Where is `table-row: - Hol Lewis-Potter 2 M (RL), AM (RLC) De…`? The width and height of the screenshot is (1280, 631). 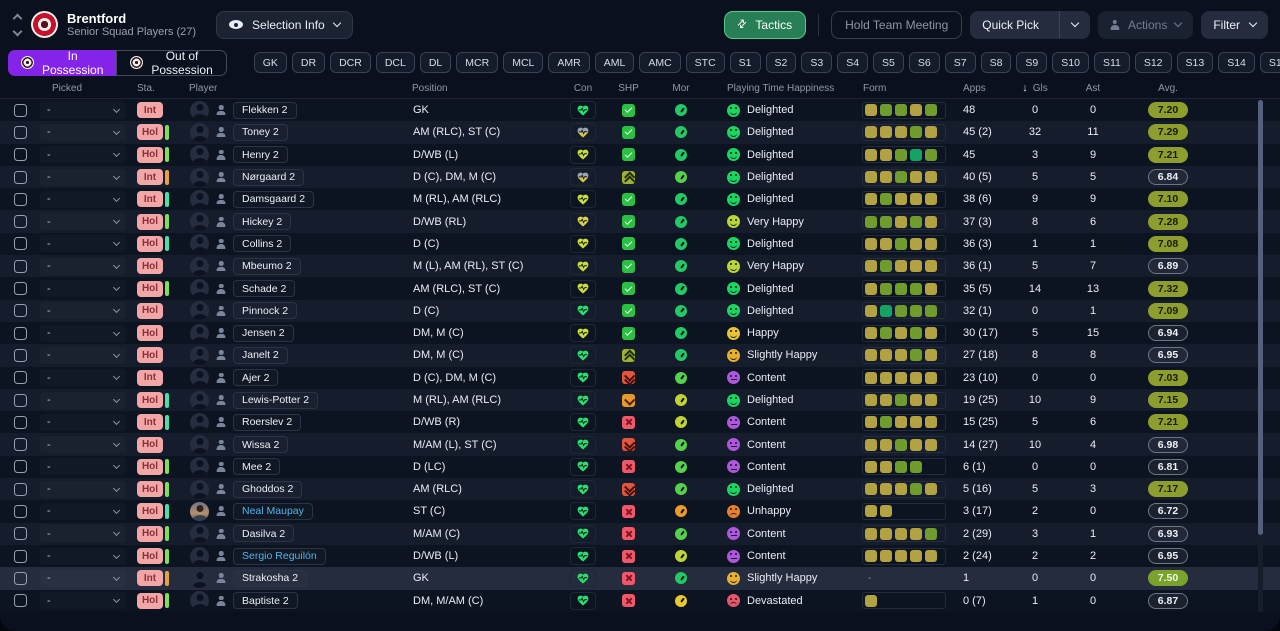
table-row: - Hol Lewis-Potter 2 M (RL), AM (RLC) De… is located at coordinates (640, 400).